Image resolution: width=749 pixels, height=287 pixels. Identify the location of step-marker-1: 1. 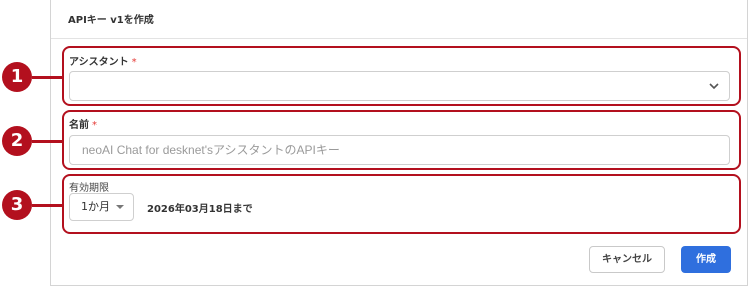
(17, 77).